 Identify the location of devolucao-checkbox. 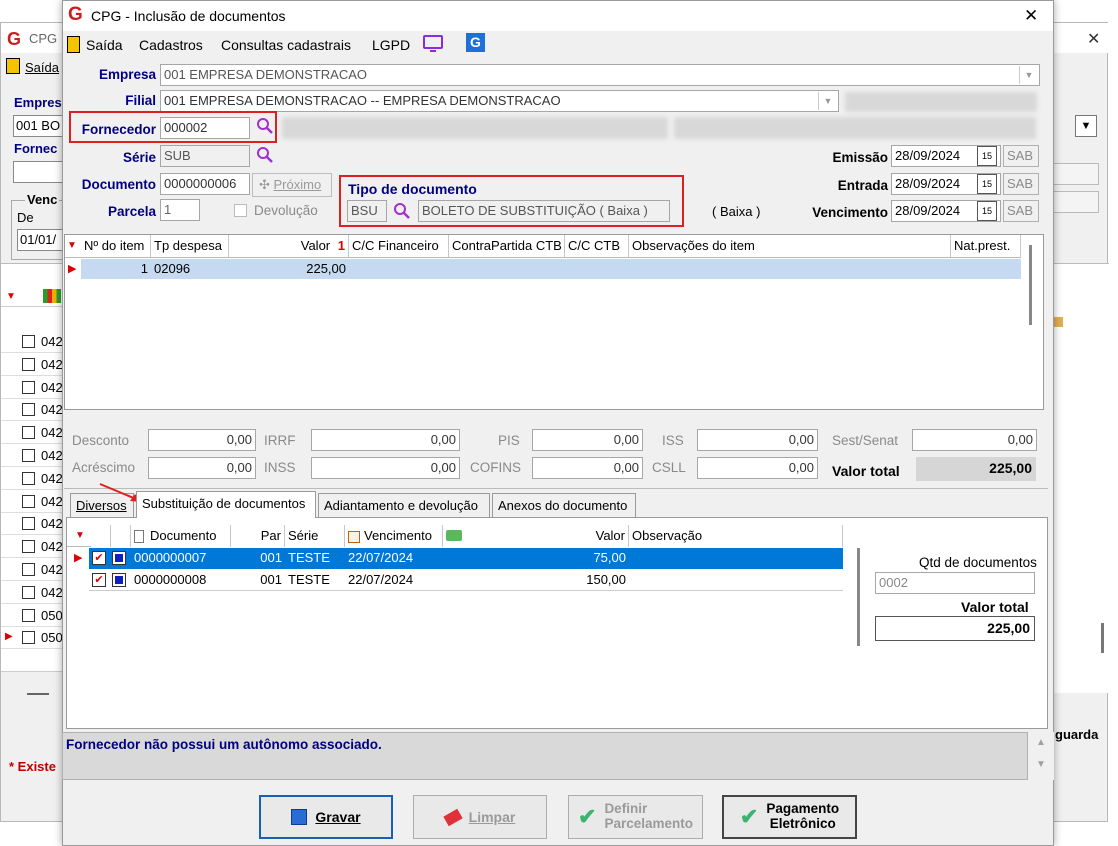
(240, 210).